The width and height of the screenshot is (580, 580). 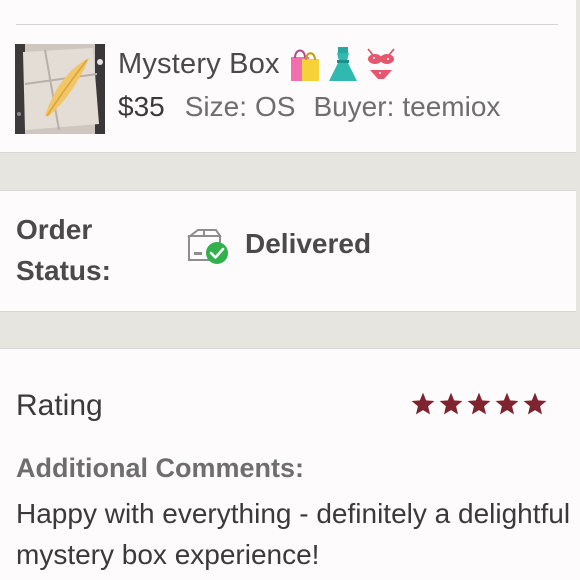 I want to click on shopping-bags-icon, so click(x=305, y=64).